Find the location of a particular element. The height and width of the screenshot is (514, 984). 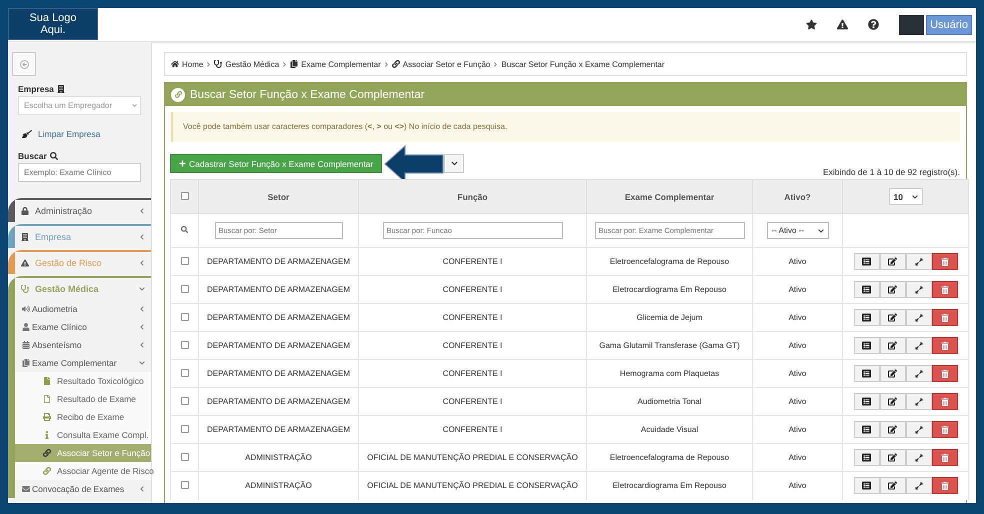

submenu-item: Recibo de Exame is located at coordinates (83, 417).